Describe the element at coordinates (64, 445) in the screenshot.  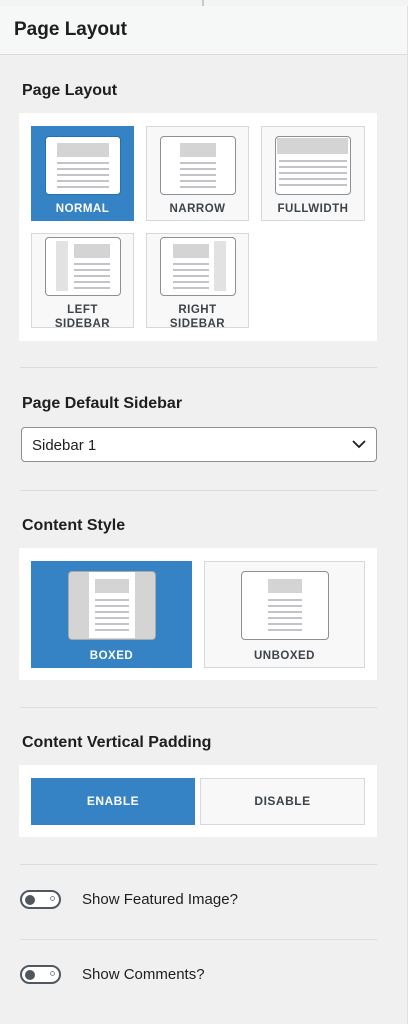
I see `default-sidebar-select-value: Sidebar 1` at that location.